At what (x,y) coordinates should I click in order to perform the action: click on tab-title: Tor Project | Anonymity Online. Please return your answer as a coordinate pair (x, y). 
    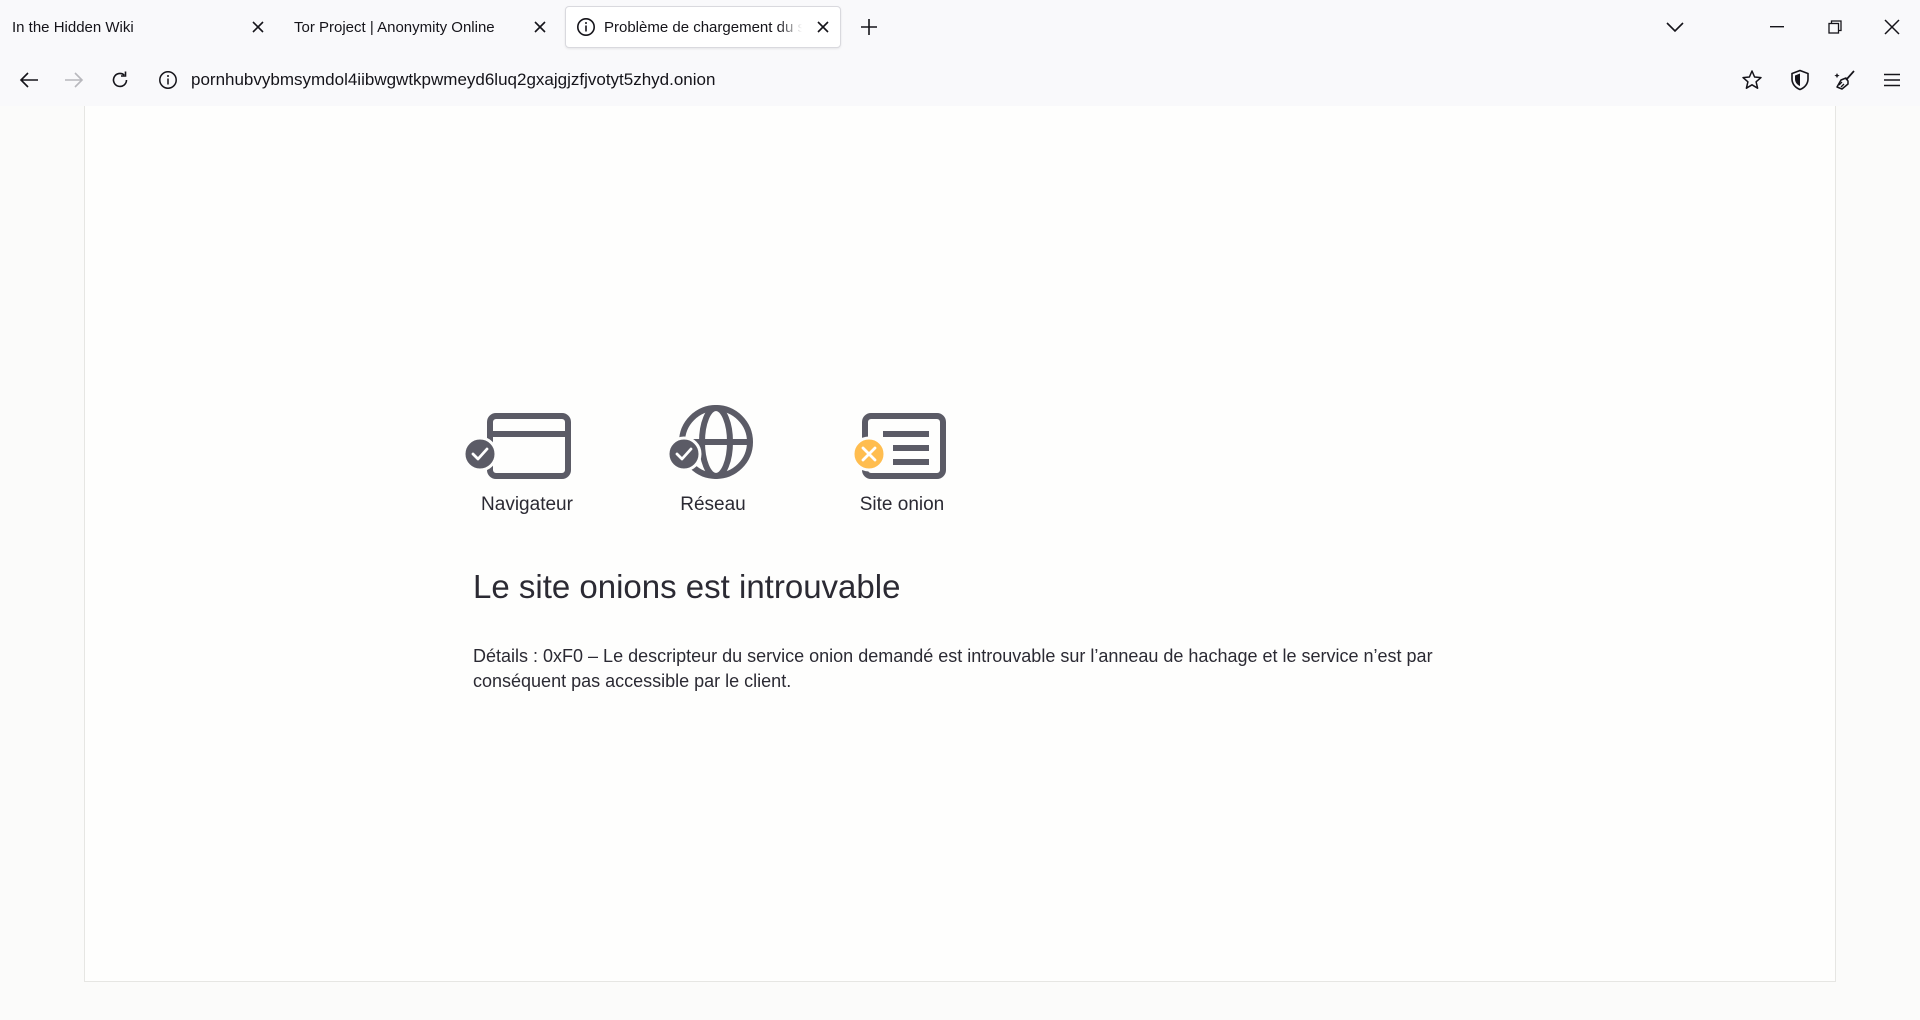
    Looking at the image, I should click on (394, 27).